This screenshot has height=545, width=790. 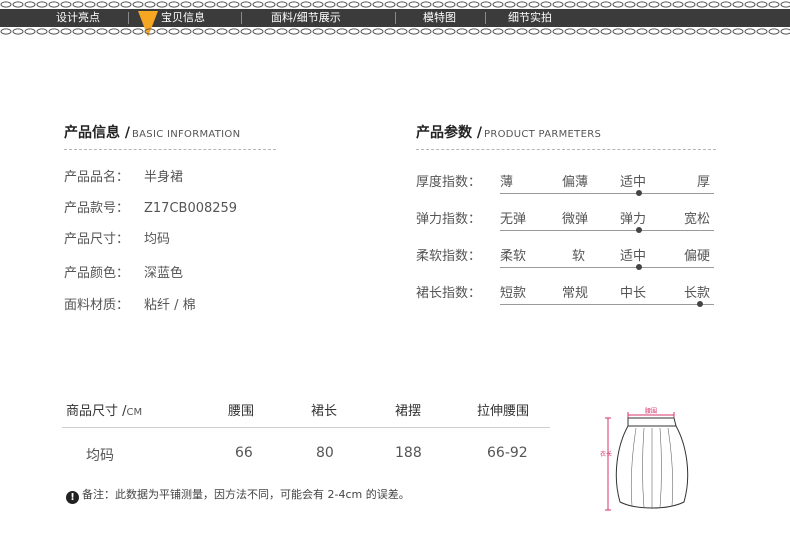 I want to click on param-option: 弹力, so click(x=633, y=219).